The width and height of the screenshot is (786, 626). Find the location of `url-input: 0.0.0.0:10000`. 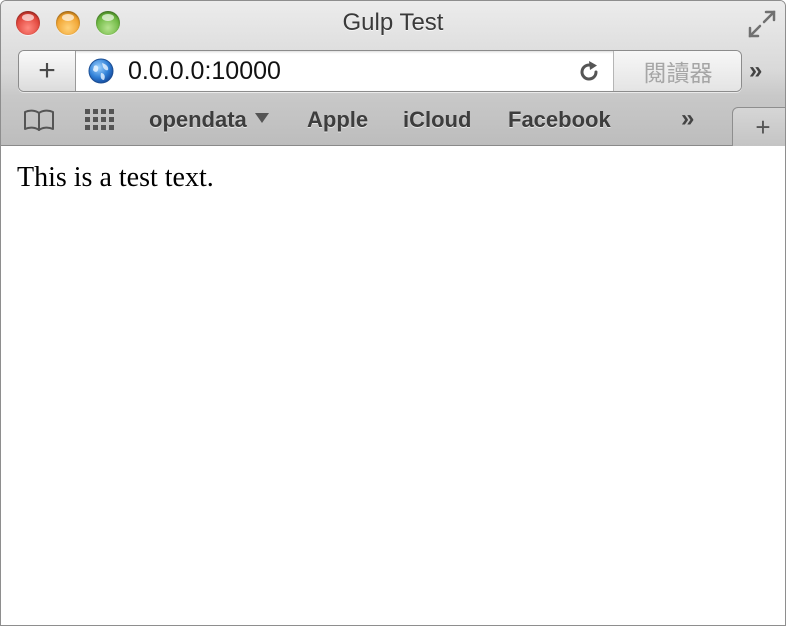

url-input: 0.0.0.0:10000 is located at coordinates (204, 71).